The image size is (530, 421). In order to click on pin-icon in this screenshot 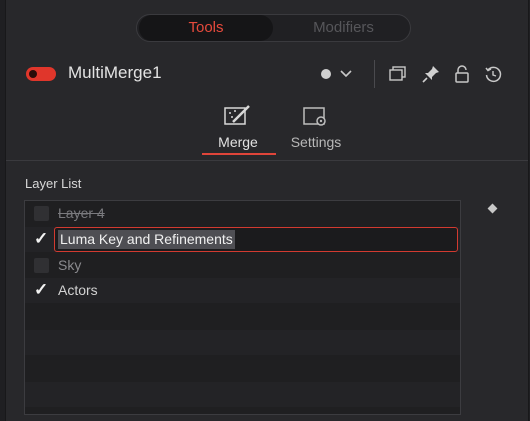, I will do `click(431, 74)`.